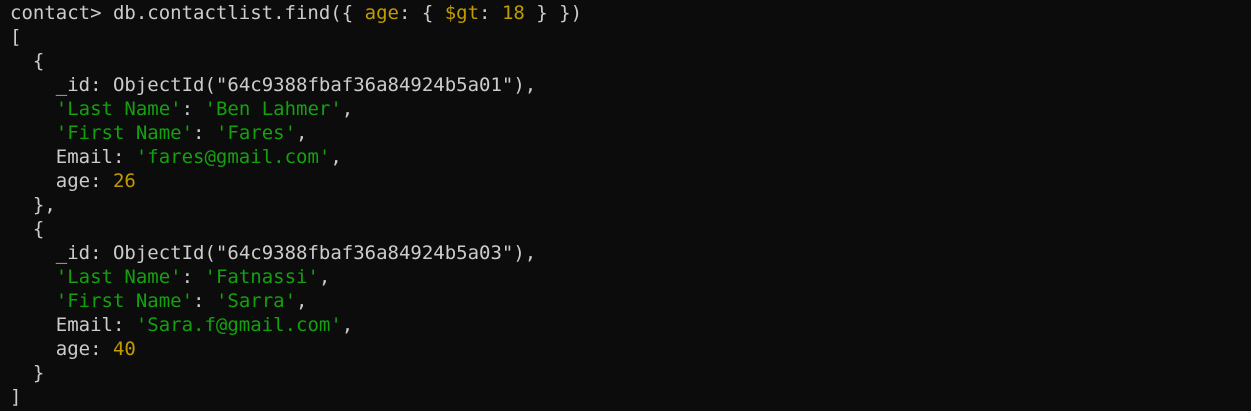 The width and height of the screenshot is (1251, 411). I want to click on document-field-first-name: 'First Name': 'Sarra',, so click(181, 301).